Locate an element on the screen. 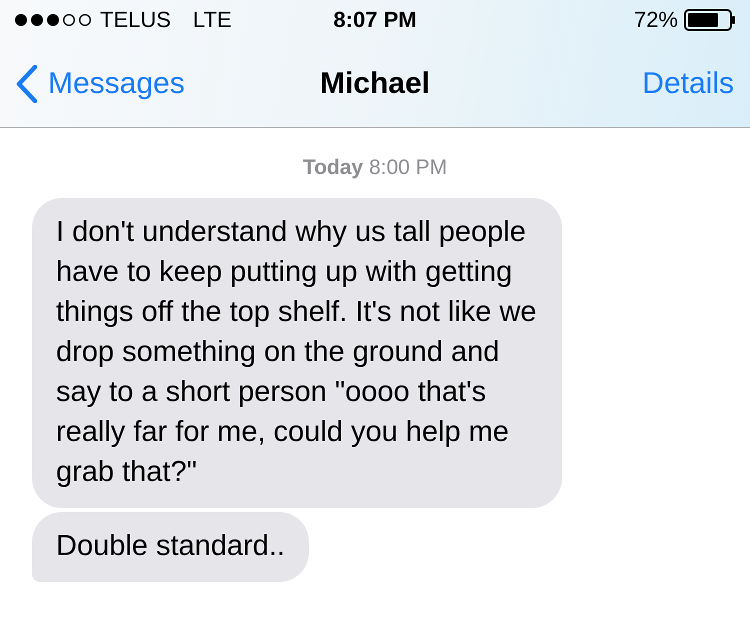 The image size is (750, 635). clock-time: 8:07 PM is located at coordinates (375, 20).